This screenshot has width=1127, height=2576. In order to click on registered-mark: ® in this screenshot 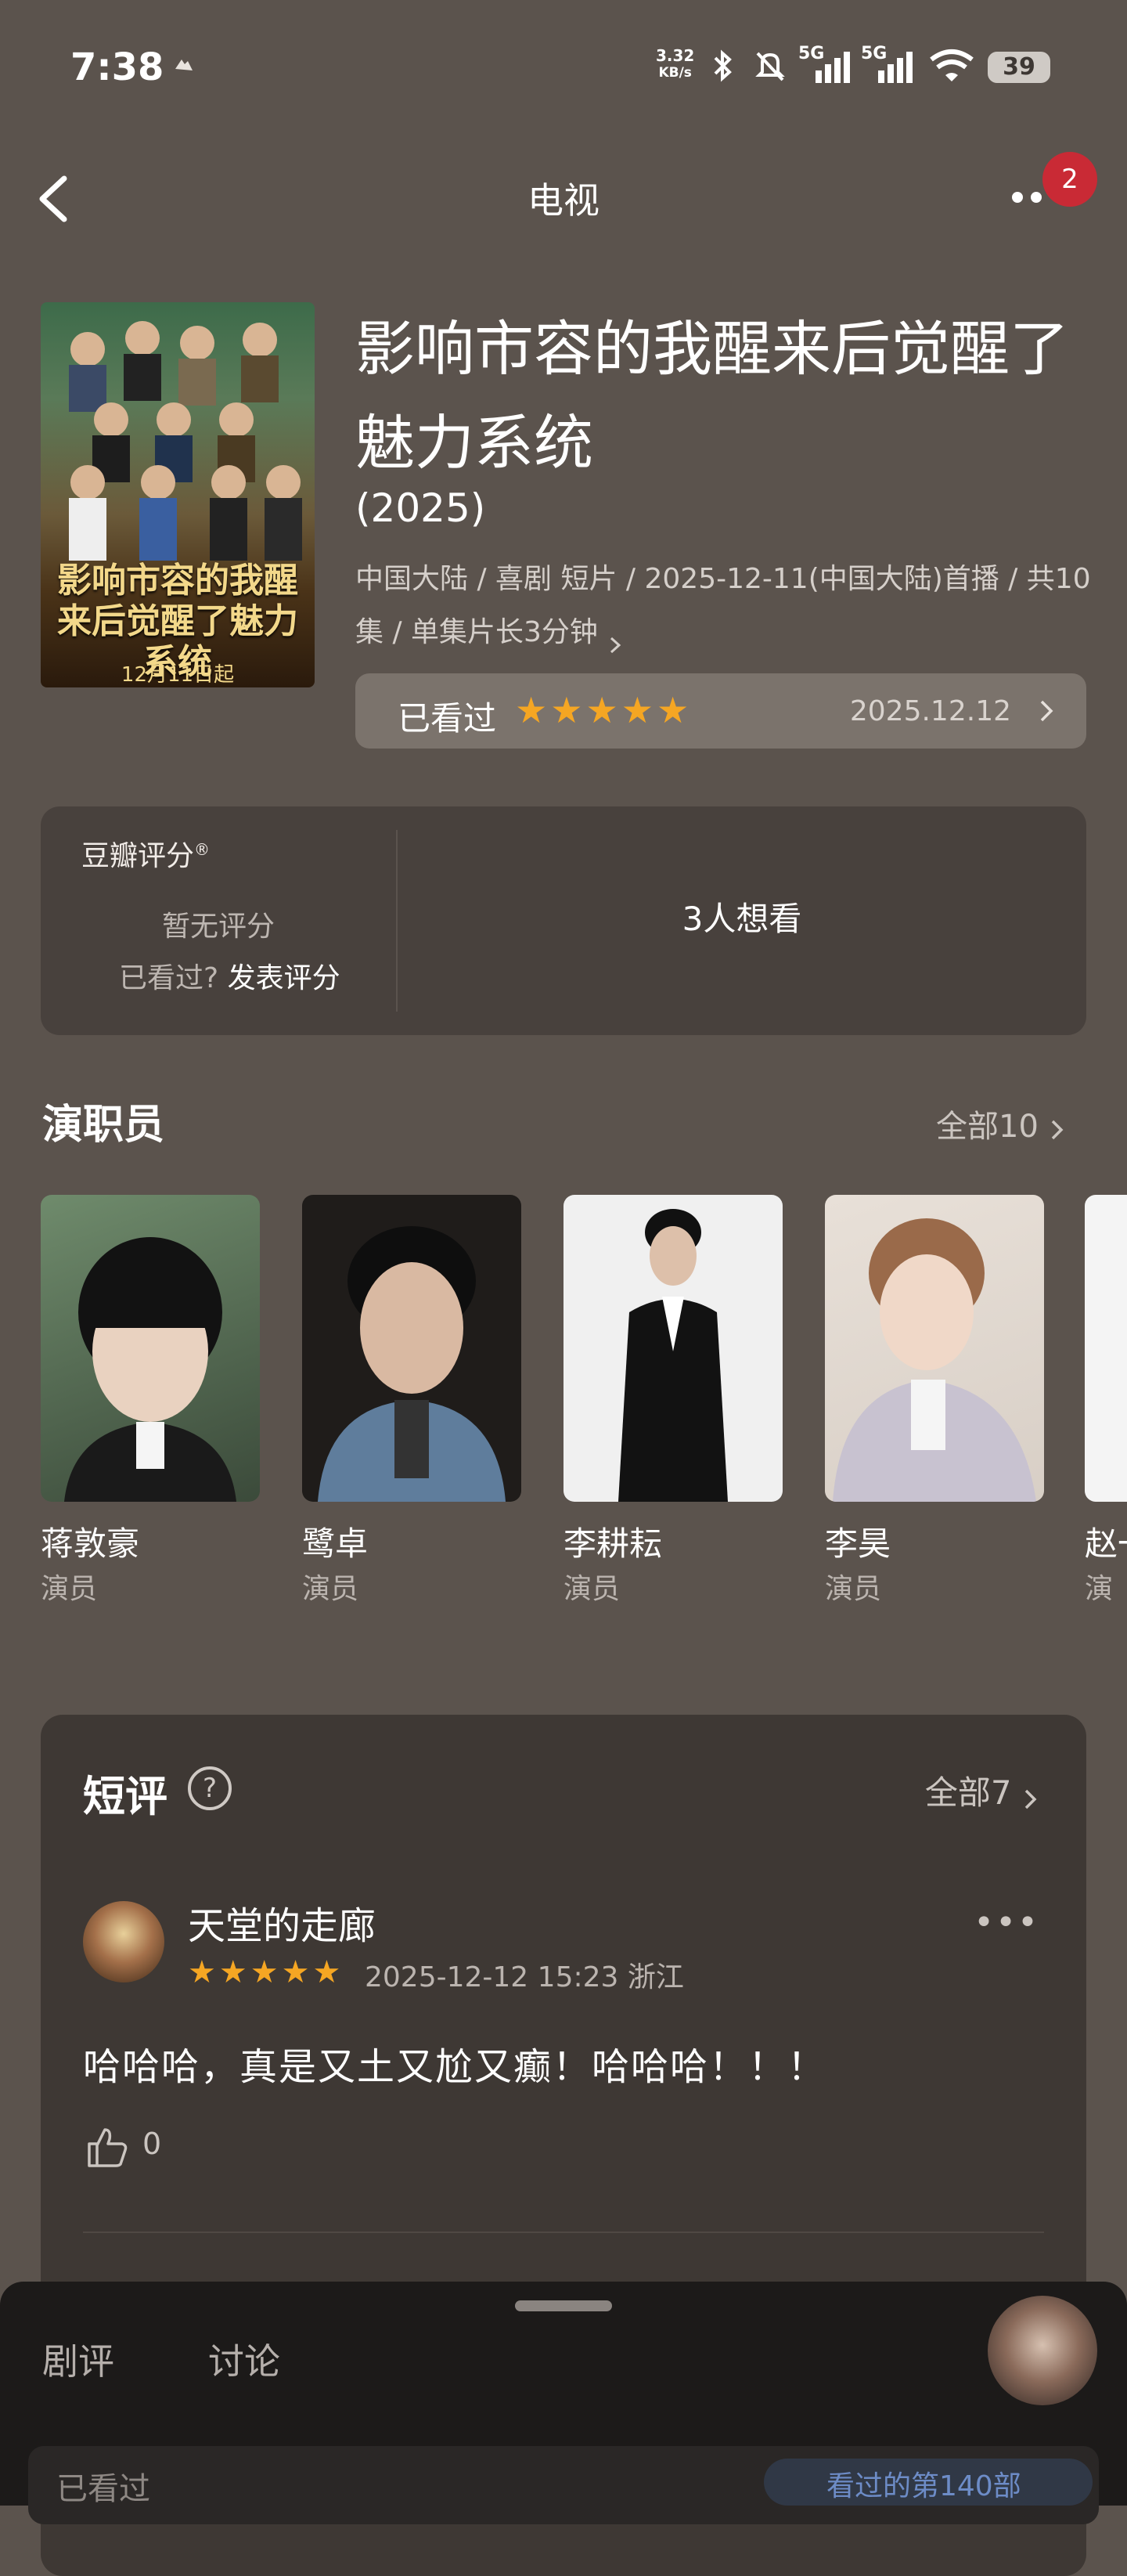, I will do `click(202, 849)`.